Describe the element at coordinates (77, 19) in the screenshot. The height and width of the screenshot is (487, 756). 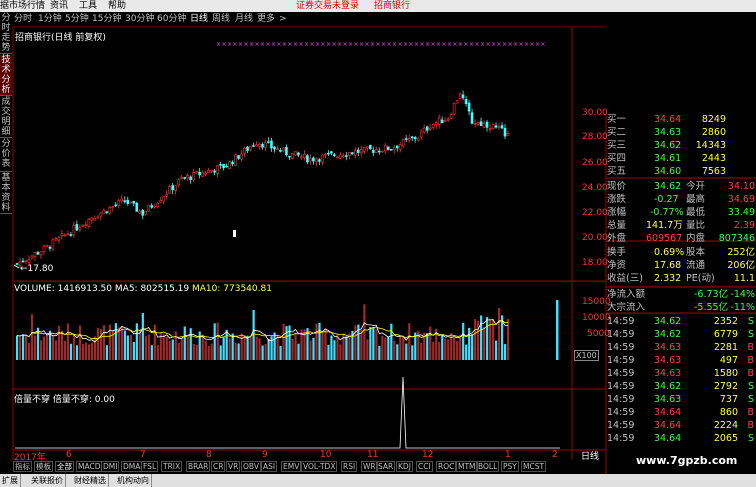
I see `period-tab-5min: 5分钟` at that location.